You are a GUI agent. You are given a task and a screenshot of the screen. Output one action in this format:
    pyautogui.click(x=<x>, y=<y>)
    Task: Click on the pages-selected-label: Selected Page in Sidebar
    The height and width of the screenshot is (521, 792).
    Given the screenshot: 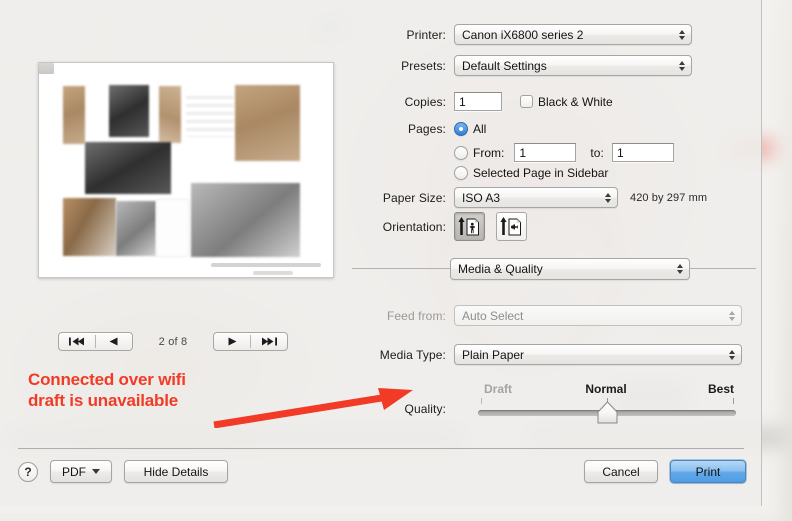 What is the action you would take?
    pyautogui.click(x=541, y=173)
    